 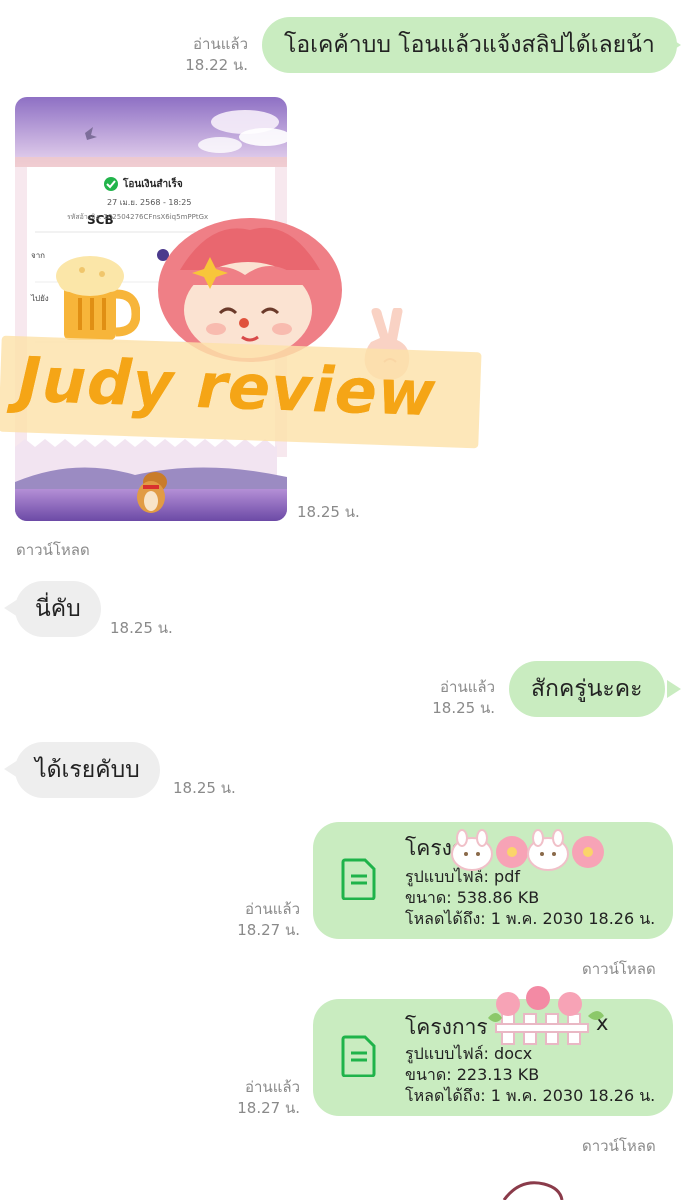 I want to click on outgoing-message-bubble: สักครู่นะคะ, so click(x=587, y=689).